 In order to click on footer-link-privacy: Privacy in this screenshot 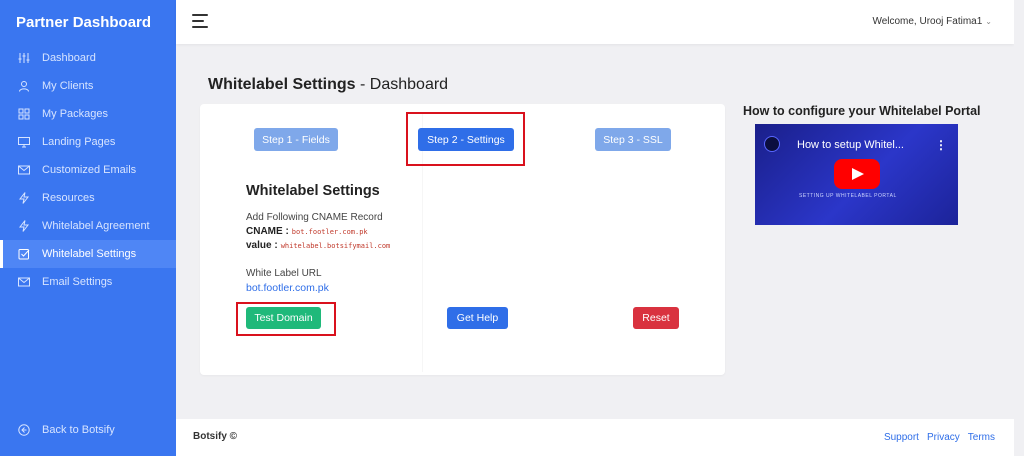, I will do `click(943, 437)`.